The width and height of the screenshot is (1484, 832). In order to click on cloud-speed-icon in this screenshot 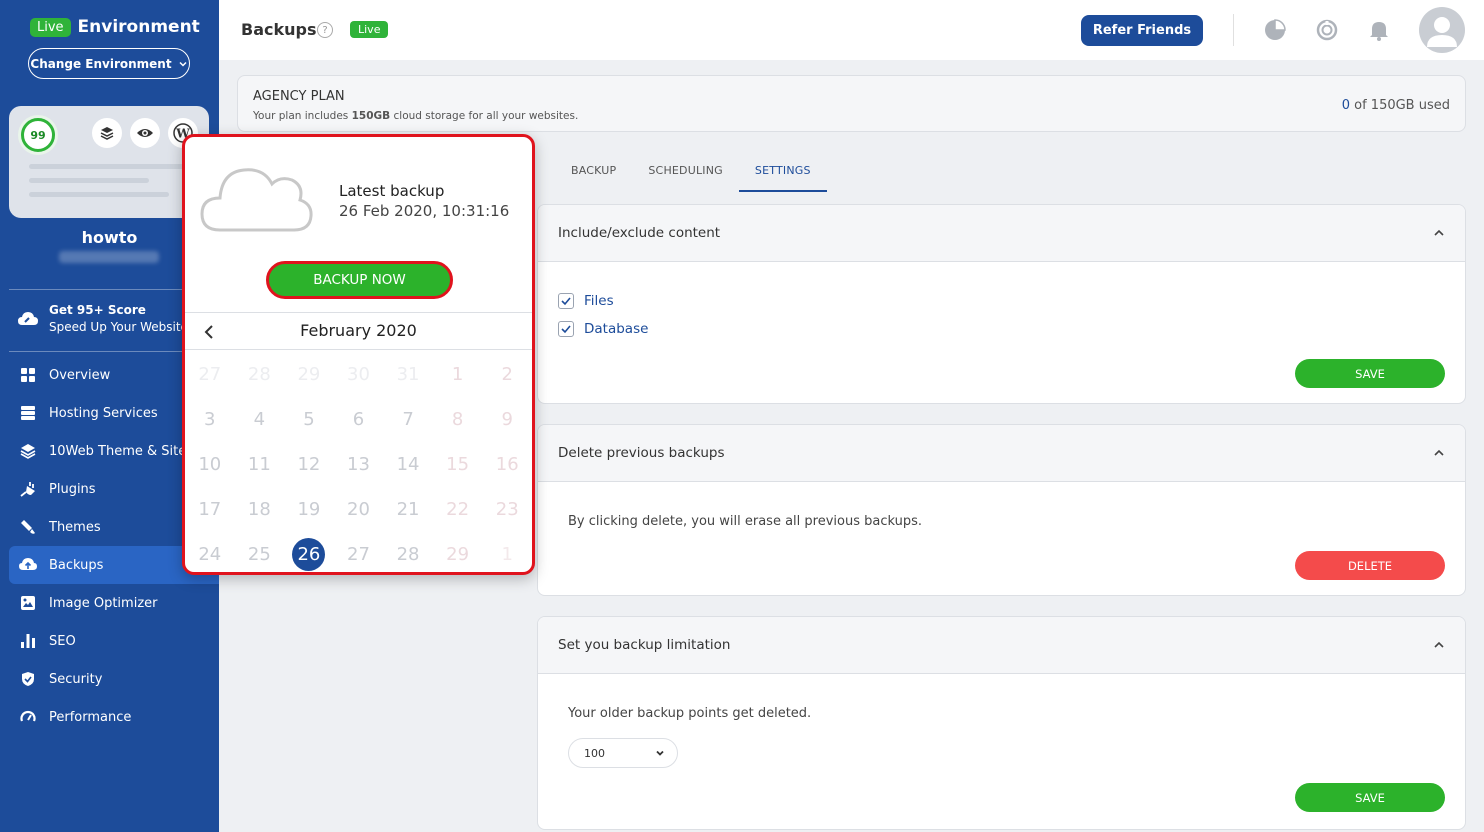, I will do `click(28, 318)`.